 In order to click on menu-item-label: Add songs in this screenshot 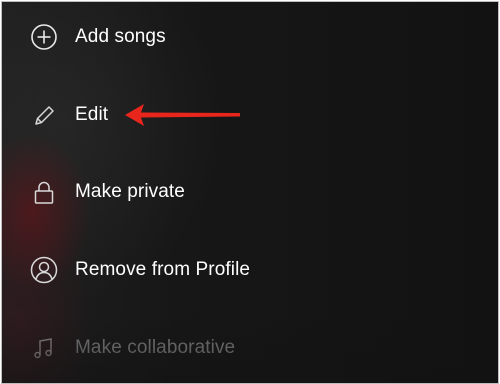, I will do `click(120, 36)`.